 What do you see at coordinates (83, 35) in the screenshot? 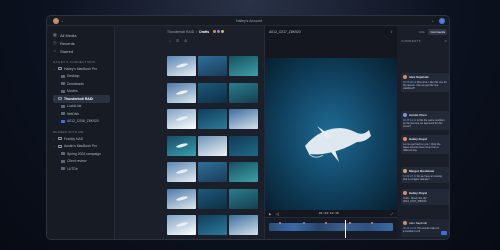
I see `sidebar-item-all-media: ▦ All Media` at bounding box center [83, 35].